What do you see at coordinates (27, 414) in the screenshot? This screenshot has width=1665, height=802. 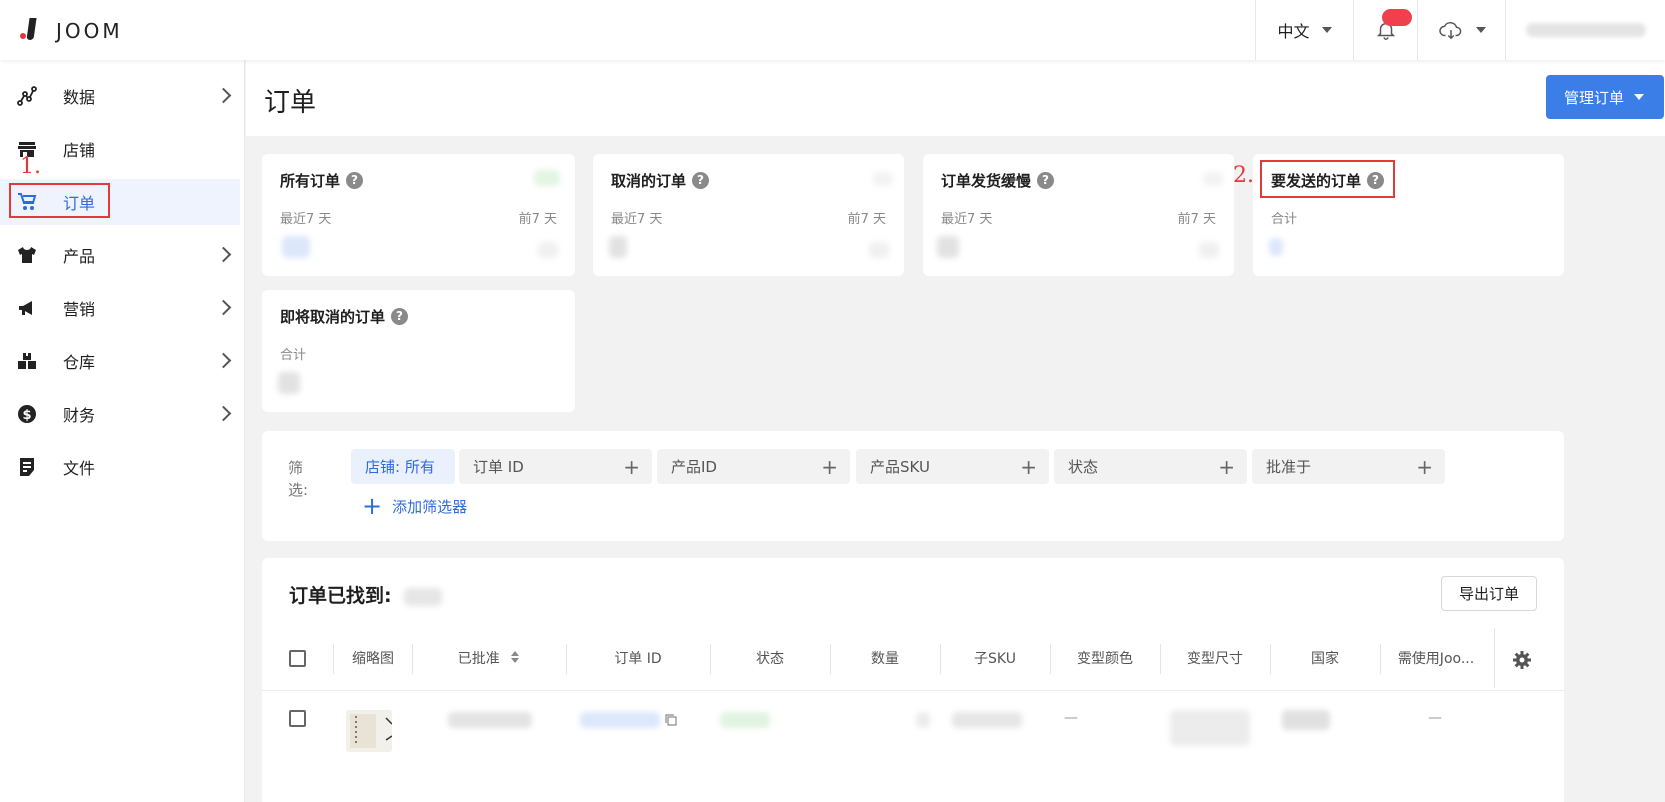 I see `dollar-circle-icon: $` at bounding box center [27, 414].